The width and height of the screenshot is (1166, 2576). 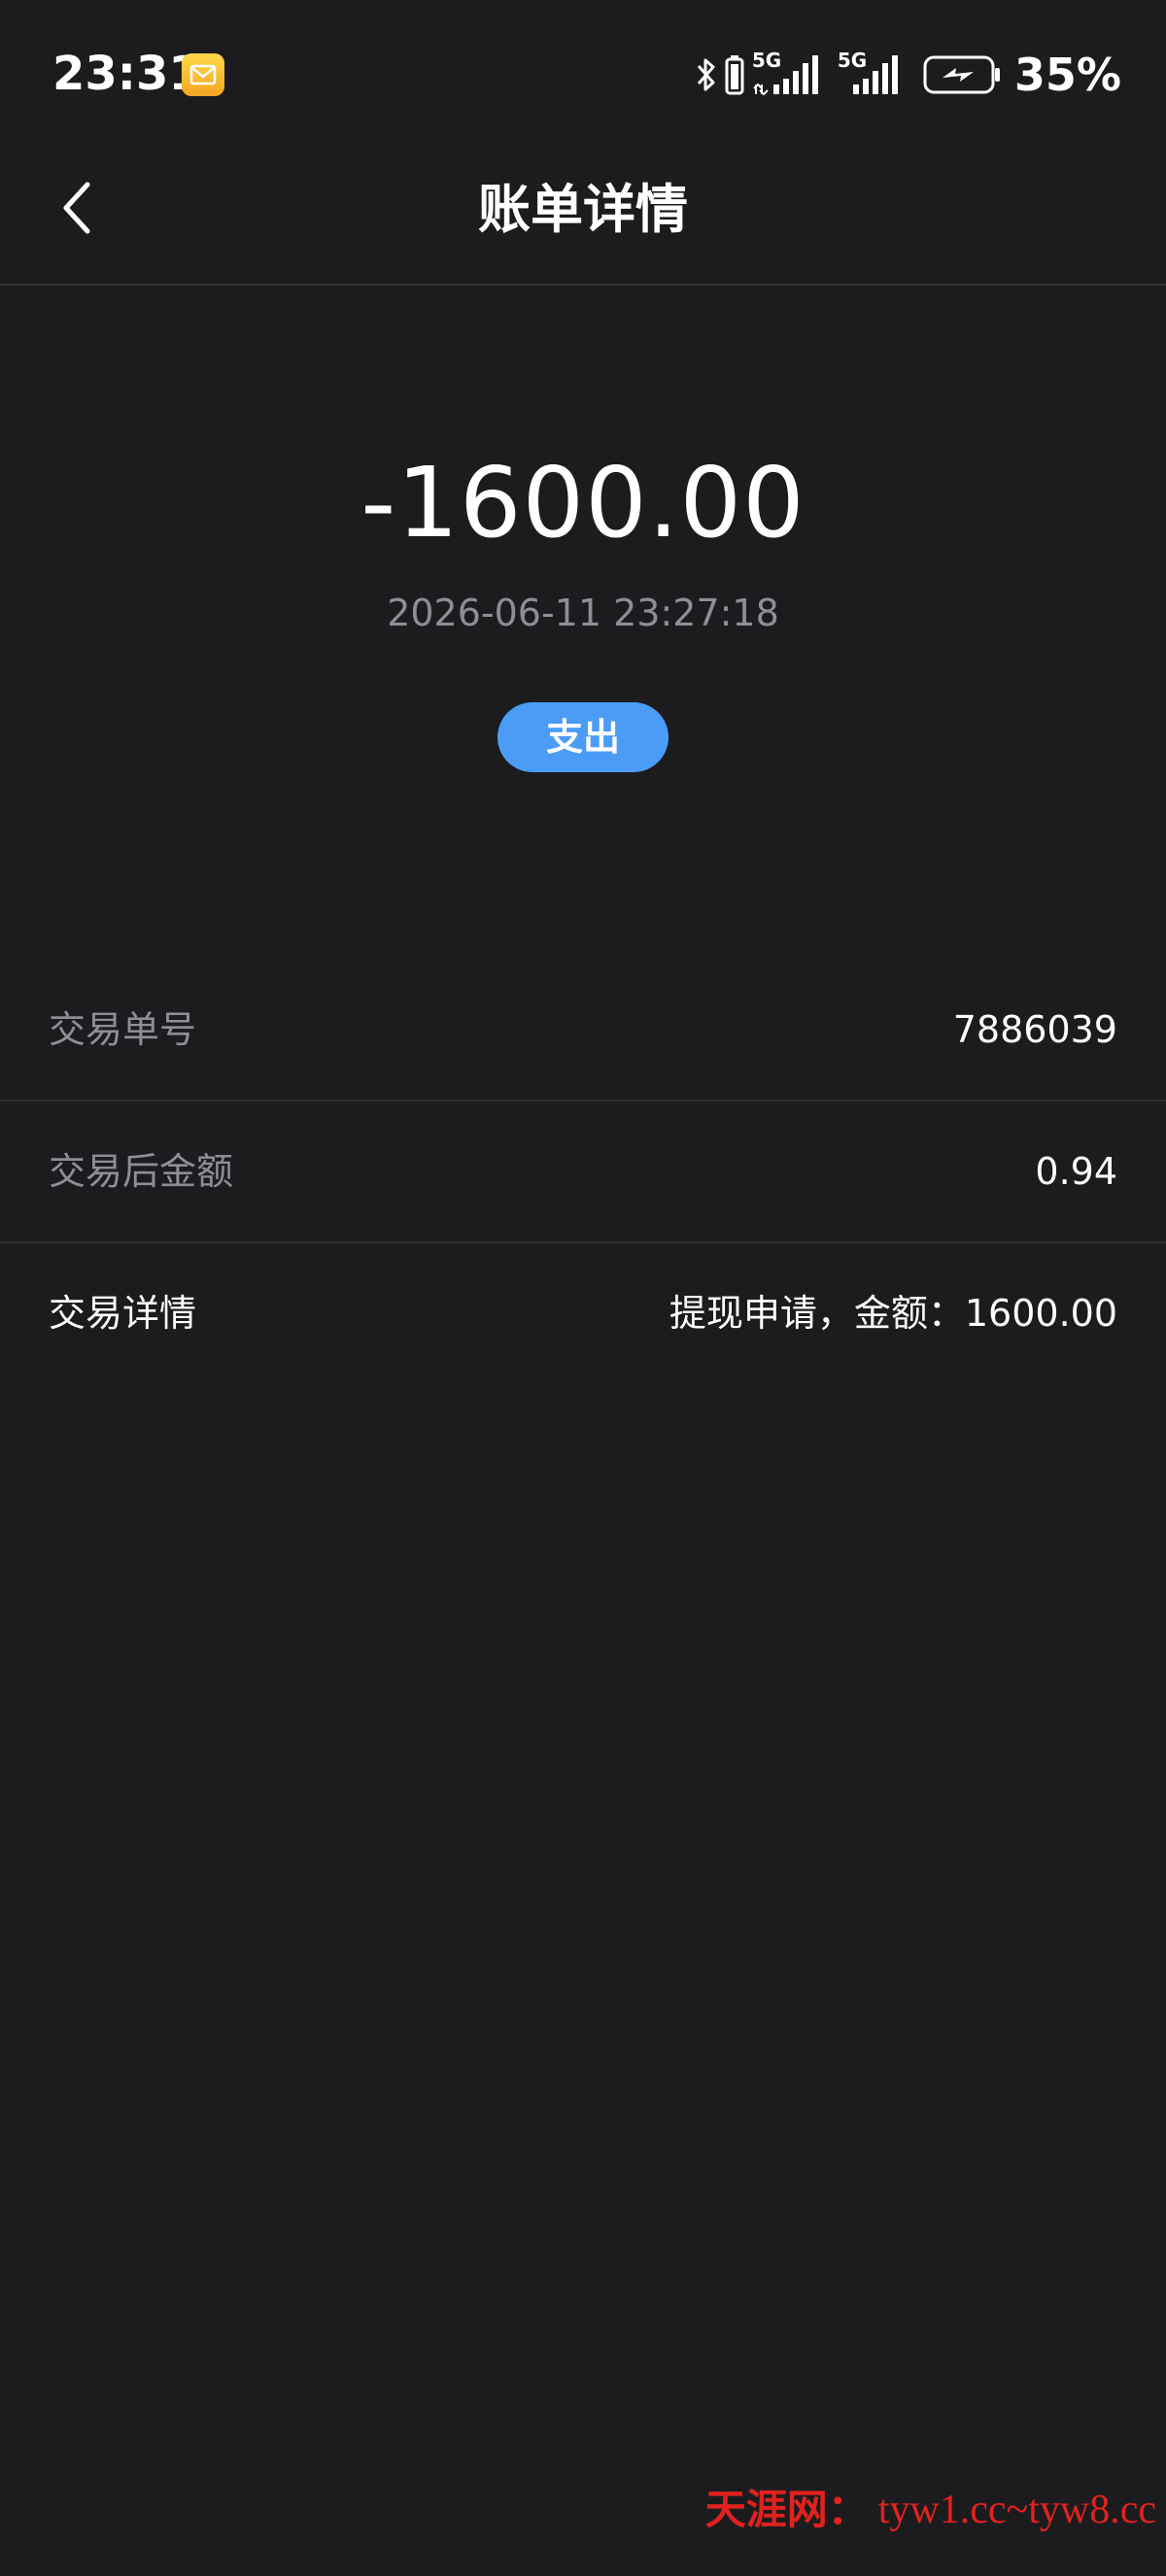 What do you see at coordinates (583, 73) in the screenshot?
I see `status-bar: 23:31 5G 5G 35%` at bounding box center [583, 73].